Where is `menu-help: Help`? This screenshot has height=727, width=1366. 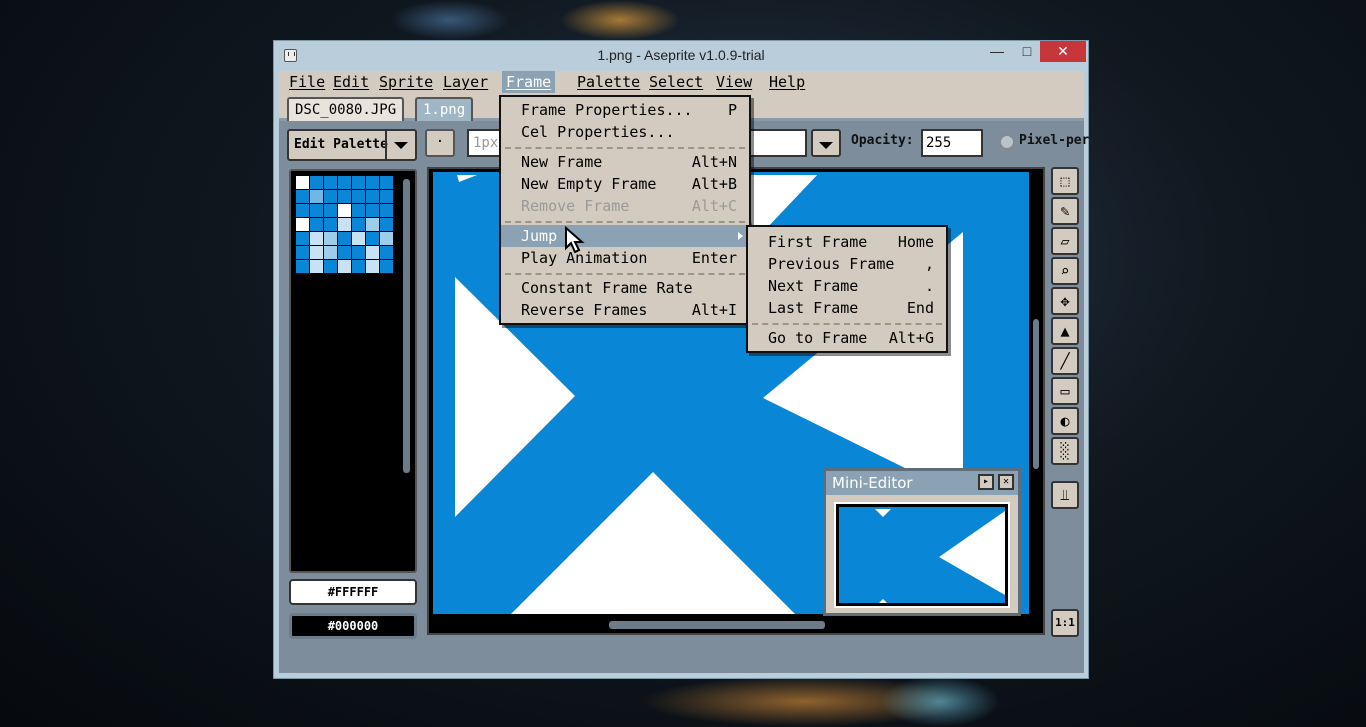
menu-help: Help is located at coordinates (787, 82).